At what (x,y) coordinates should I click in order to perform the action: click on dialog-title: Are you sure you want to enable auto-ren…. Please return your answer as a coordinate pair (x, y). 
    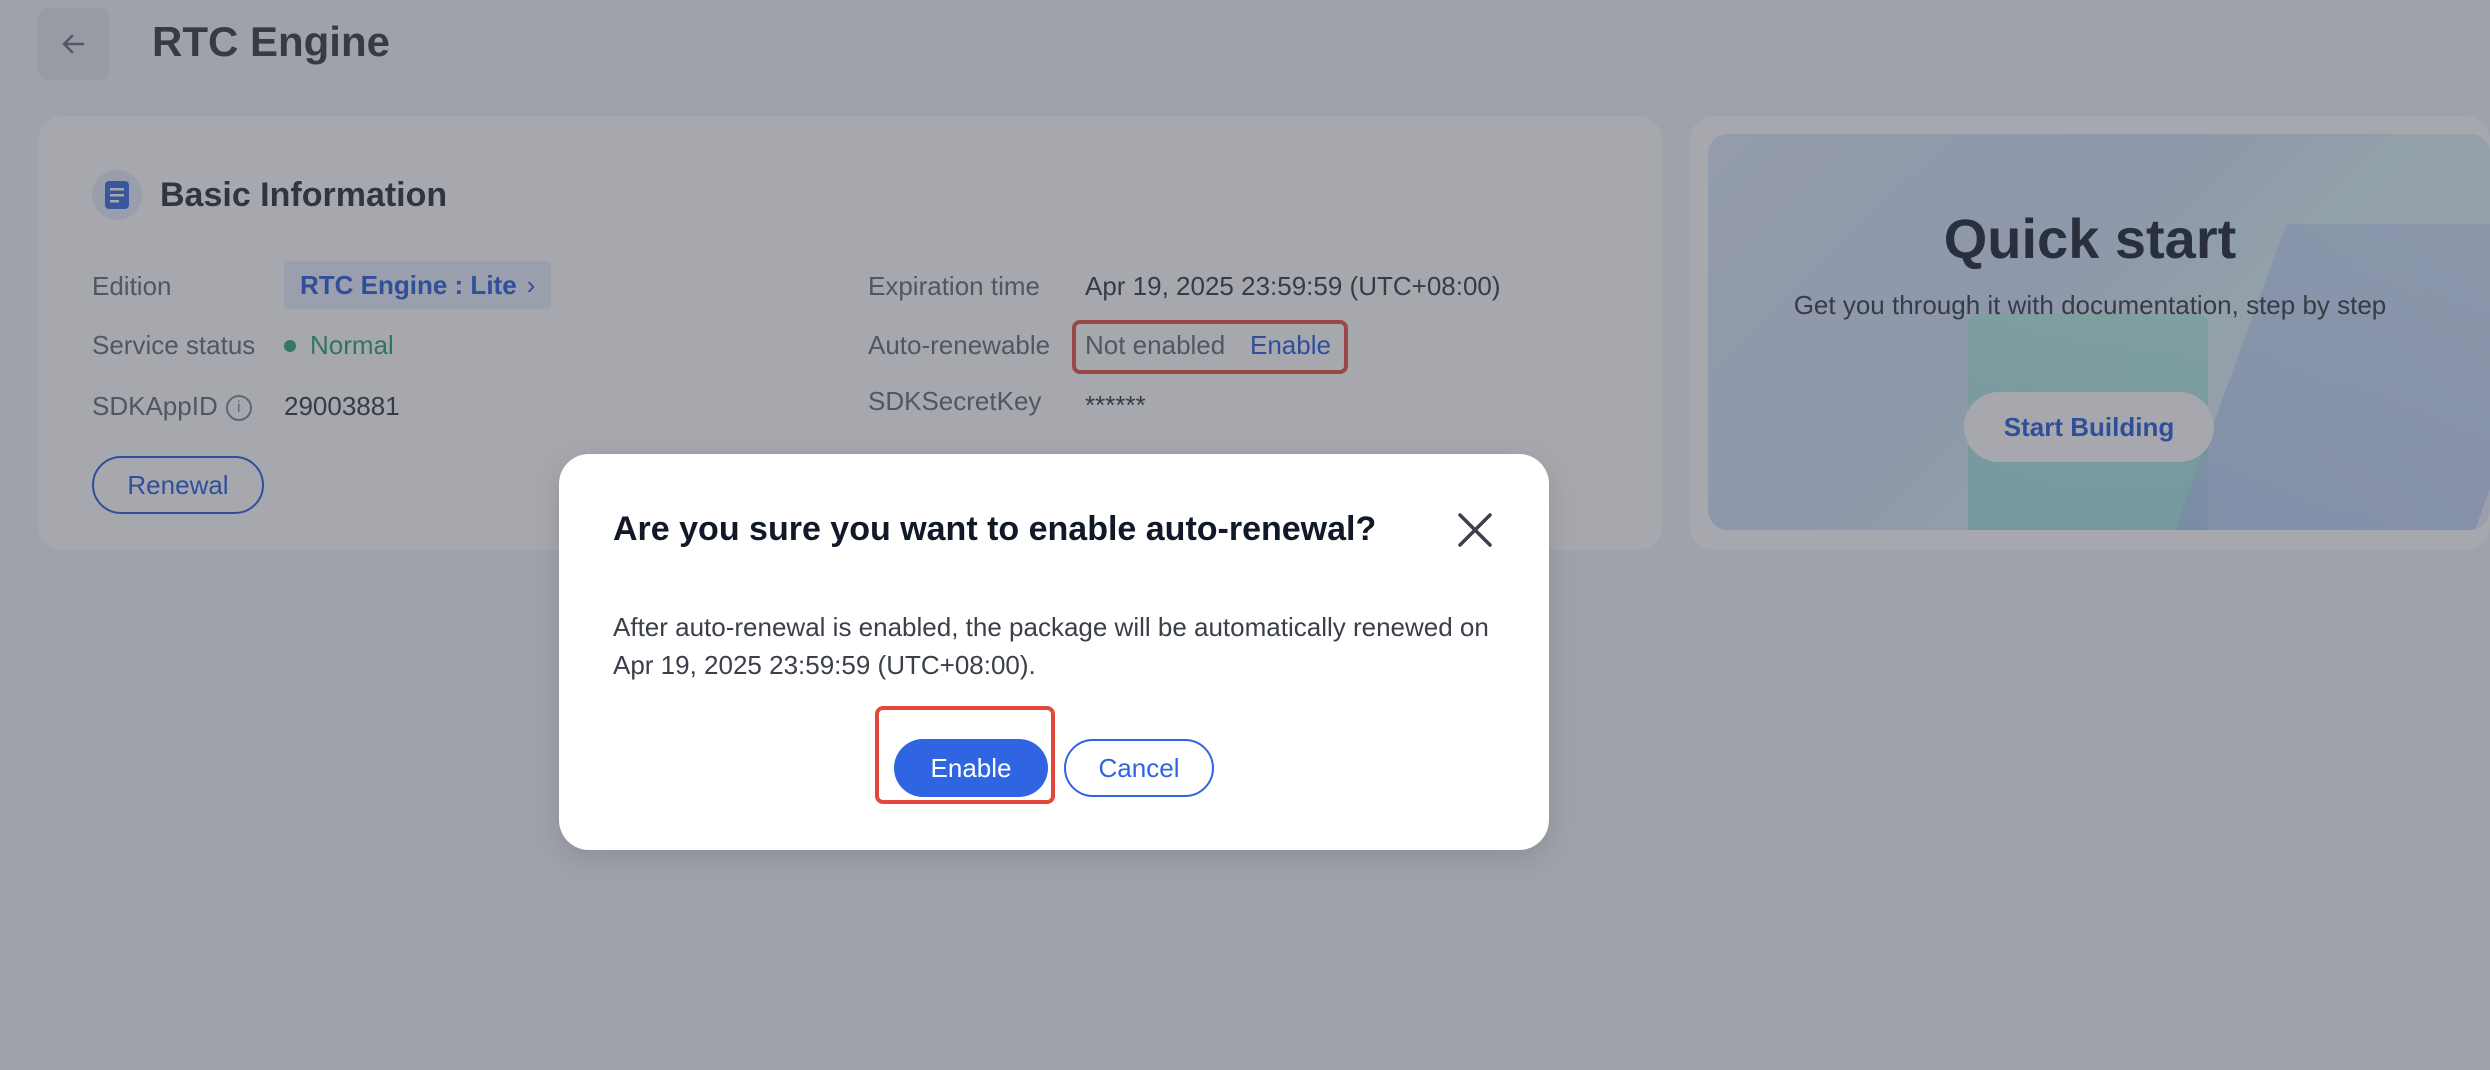
    Looking at the image, I should click on (995, 529).